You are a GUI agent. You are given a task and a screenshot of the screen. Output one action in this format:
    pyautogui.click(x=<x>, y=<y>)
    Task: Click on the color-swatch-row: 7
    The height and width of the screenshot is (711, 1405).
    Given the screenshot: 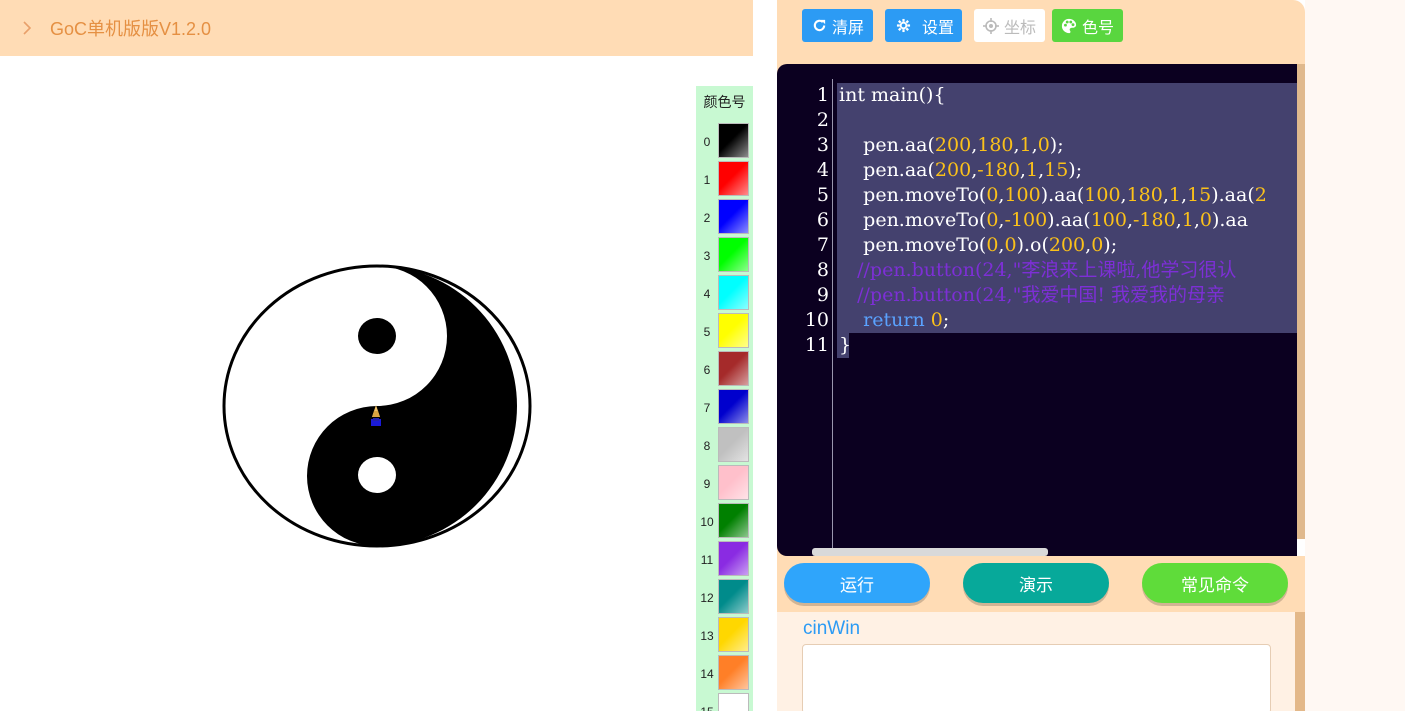 What is the action you would take?
    pyautogui.click(x=724, y=407)
    